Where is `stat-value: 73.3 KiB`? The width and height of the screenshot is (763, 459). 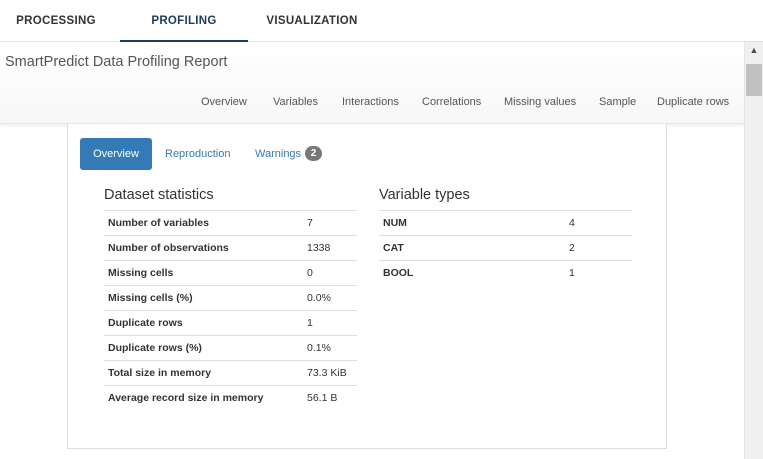 stat-value: 73.3 KiB is located at coordinates (330, 373).